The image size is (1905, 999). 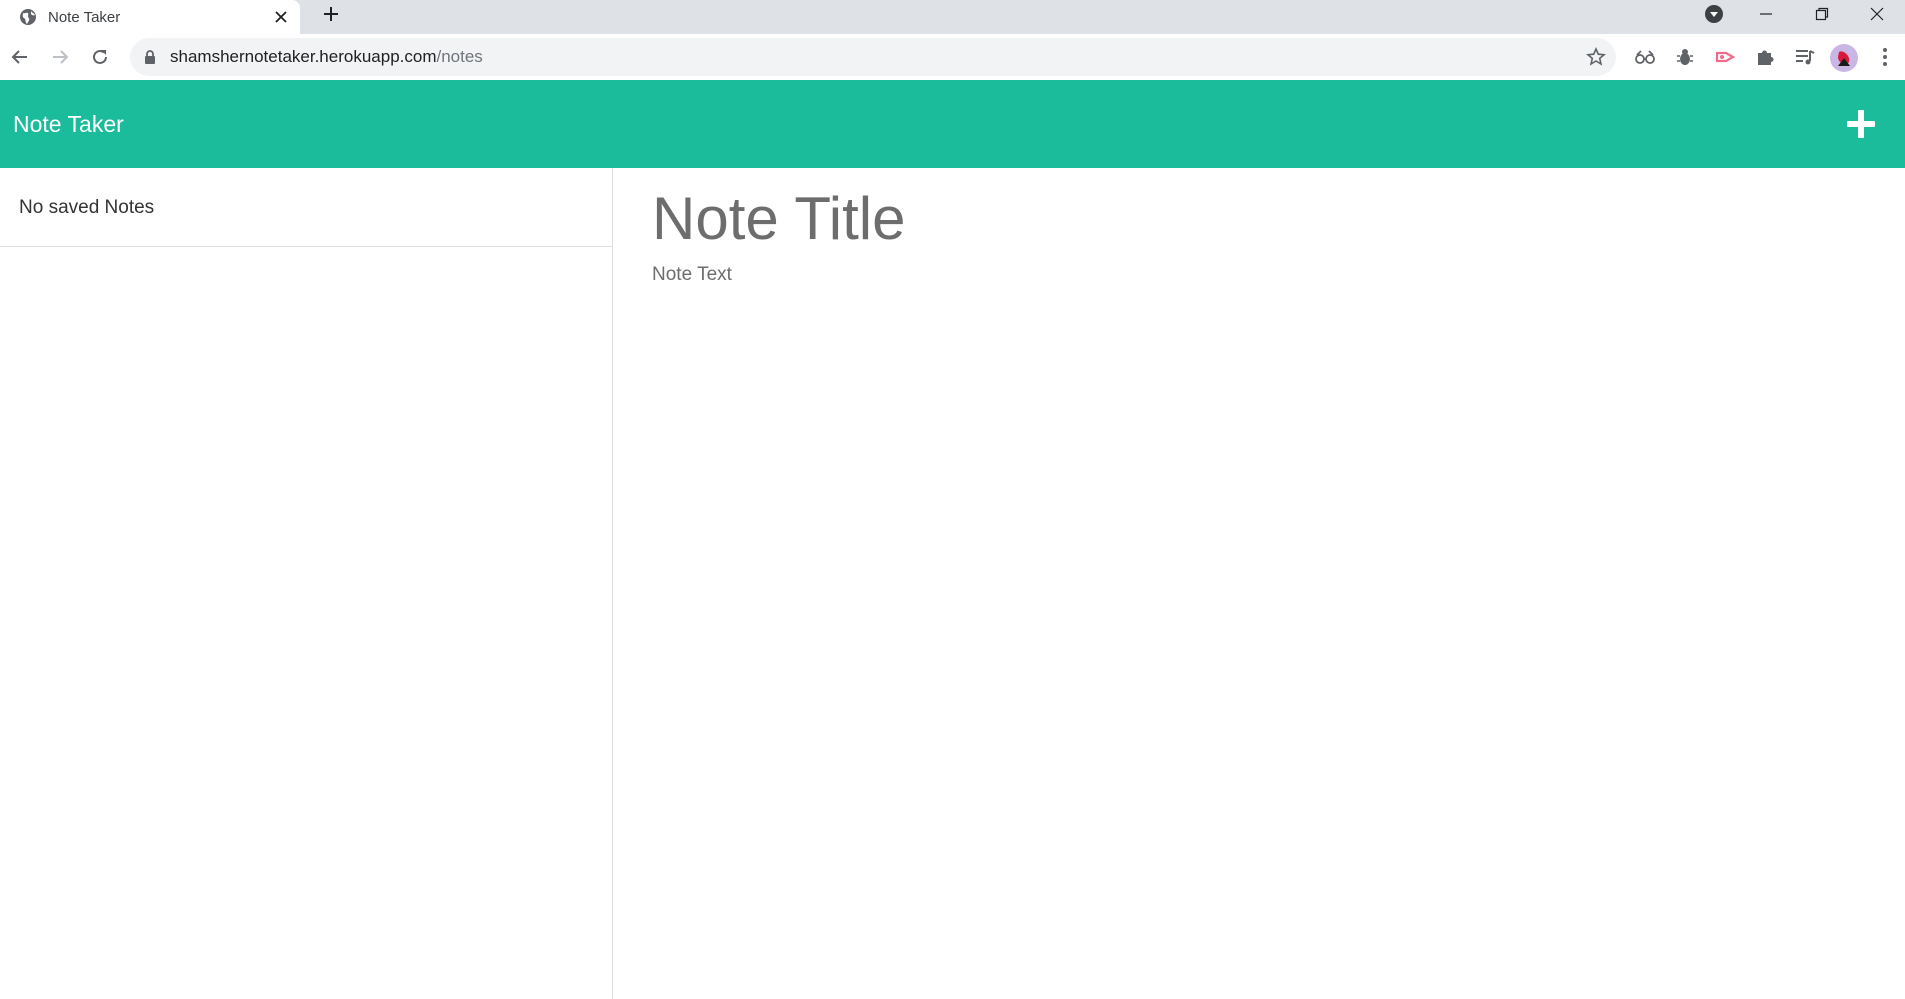 What do you see at coordinates (331, 14) in the screenshot?
I see `new-tab-button` at bounding box center [331, 14].